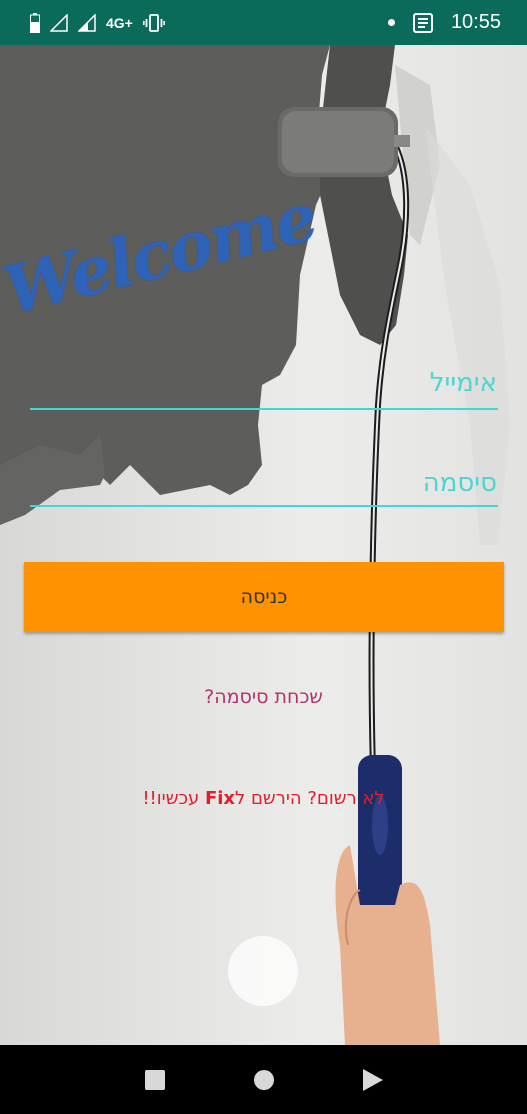  I want to click on network-type-label: 4G+, so click(119, 22).